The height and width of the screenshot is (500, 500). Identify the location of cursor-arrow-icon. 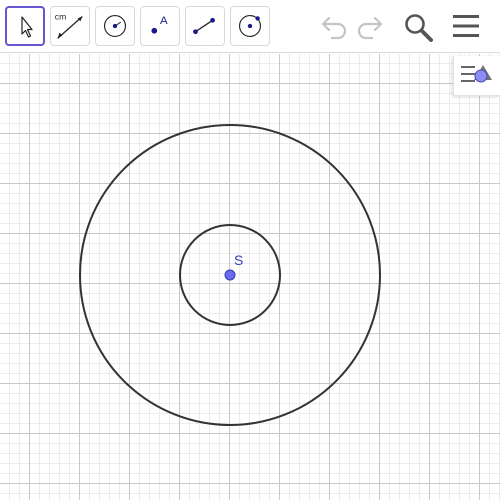
(27, 27).